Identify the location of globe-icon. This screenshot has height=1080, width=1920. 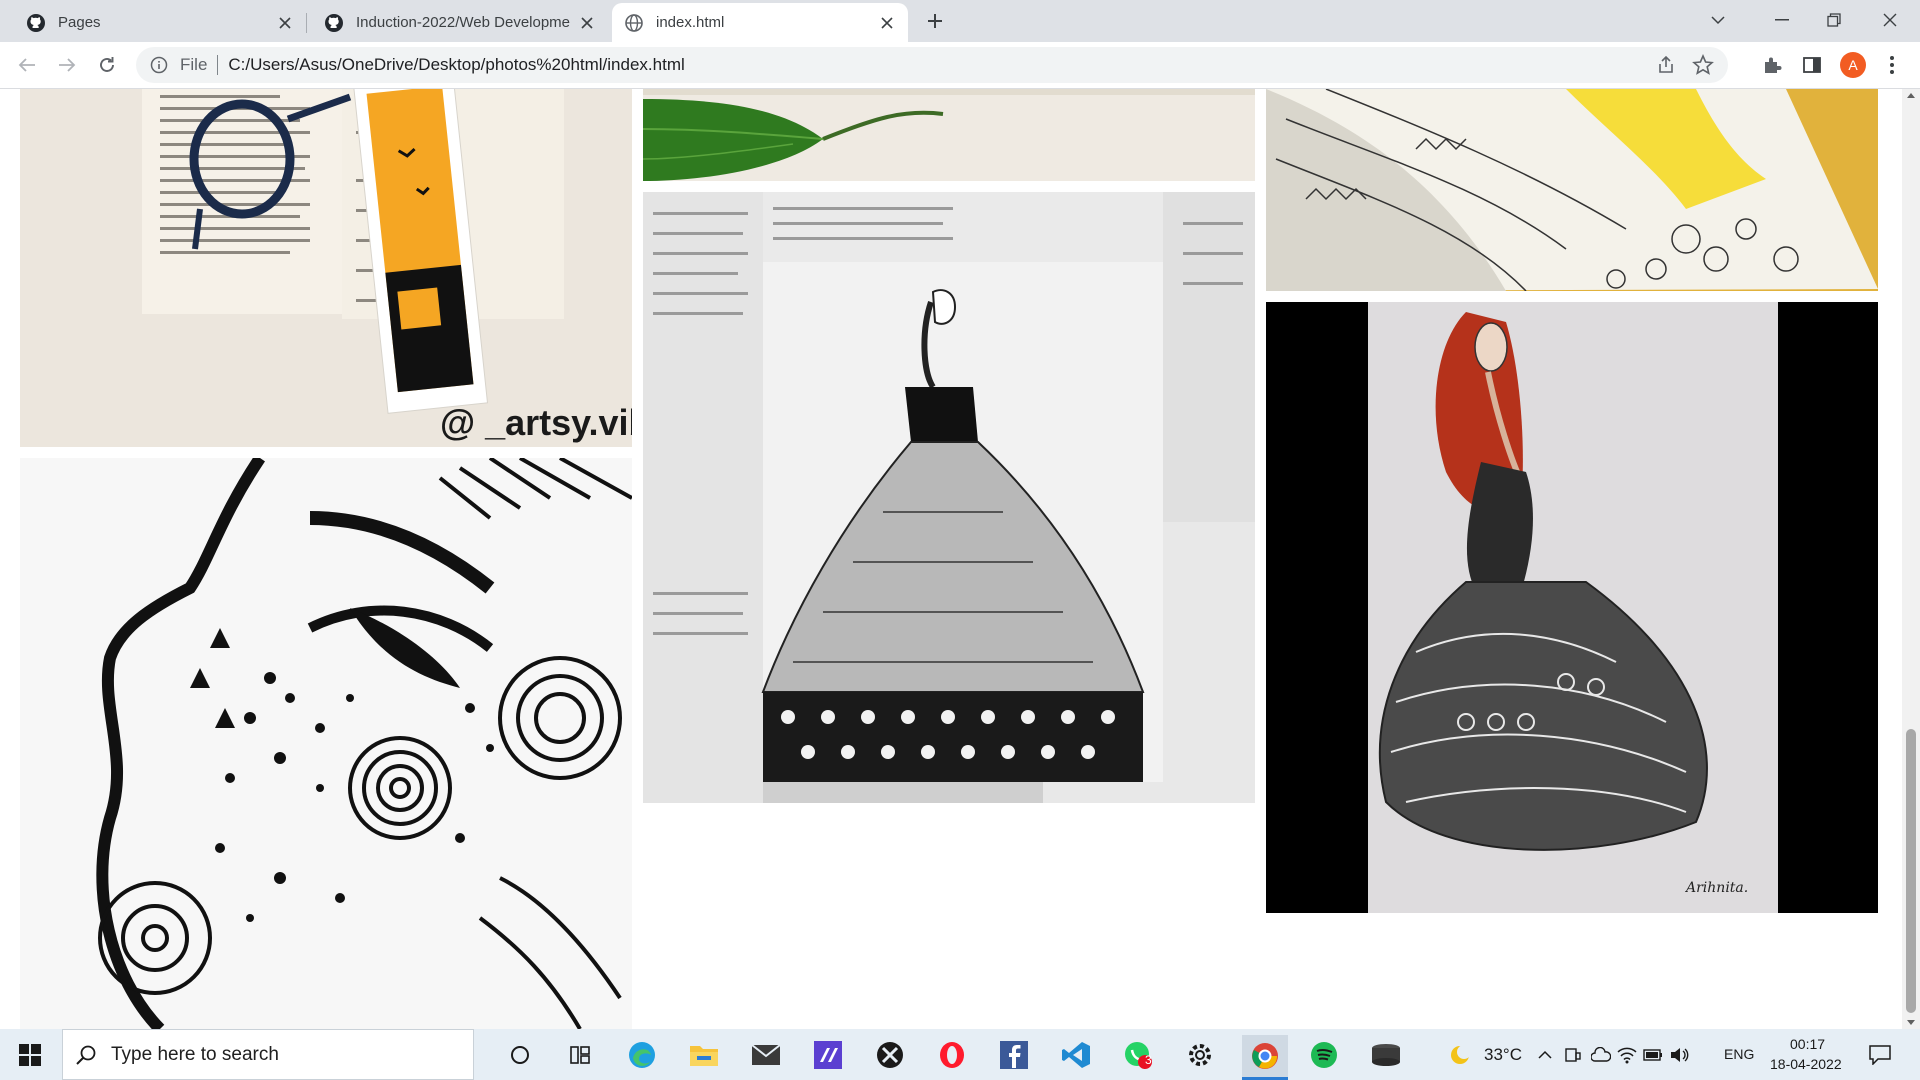
(634, 23).